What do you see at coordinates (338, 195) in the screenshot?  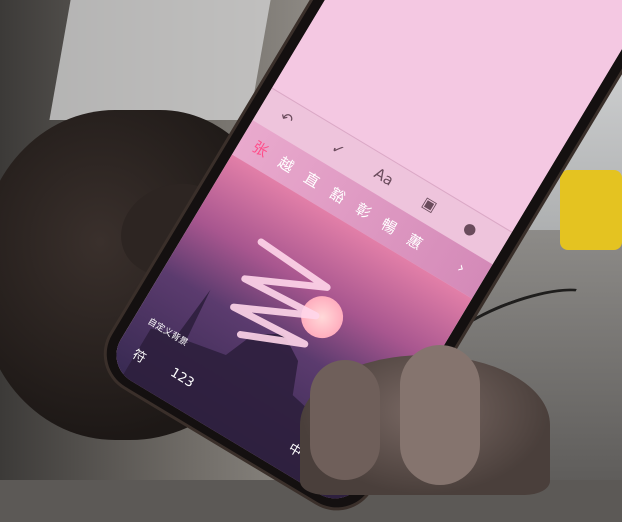 I see `candidate-word: 豁` at bounding box center [338, 195].